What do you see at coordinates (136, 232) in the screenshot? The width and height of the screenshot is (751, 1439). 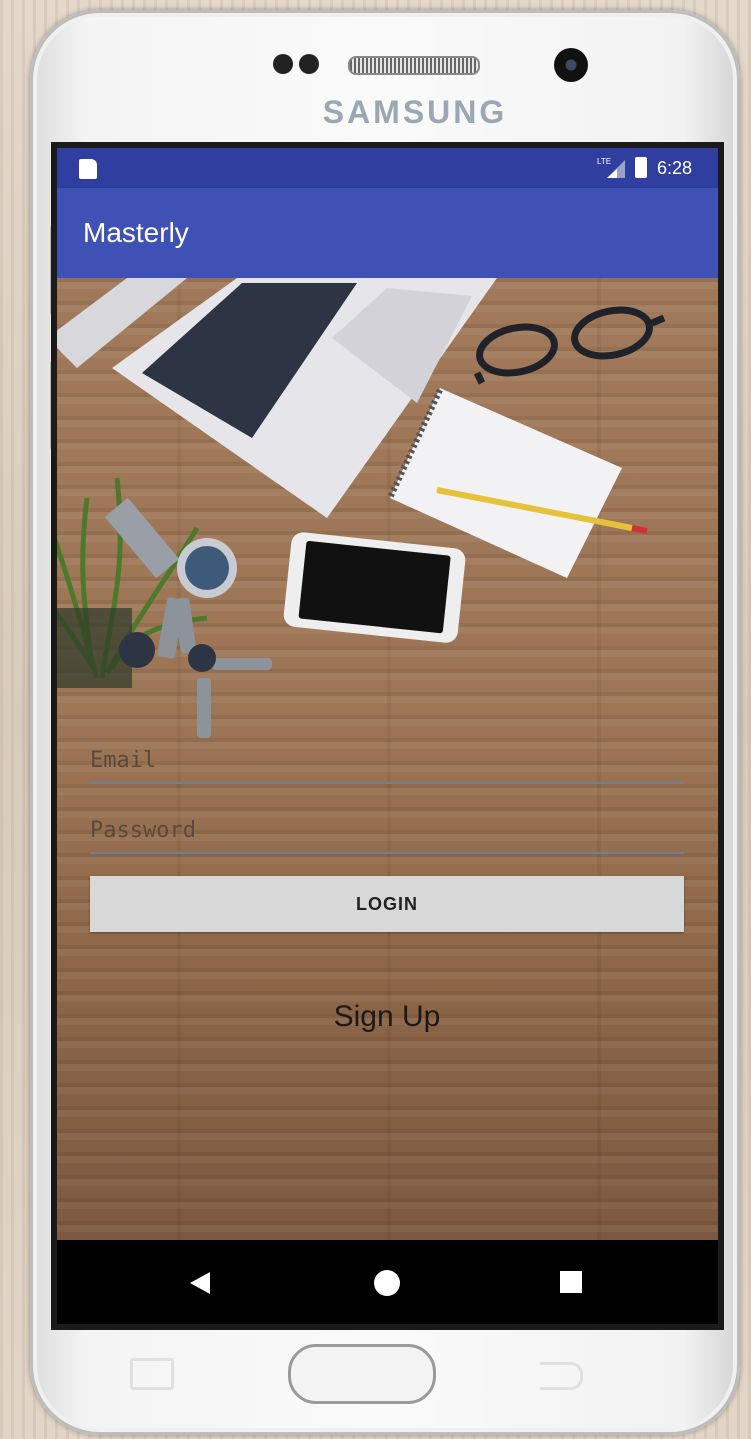 I see `app-title: Masterly` at bounding box center [136, 232].